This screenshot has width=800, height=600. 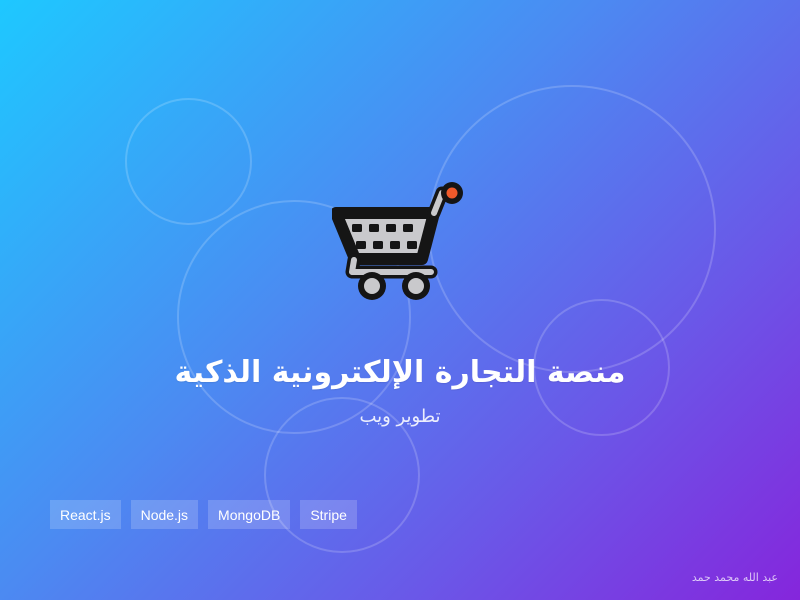 I want to click on shopping-cart-icon, so click(x=397, y=241).